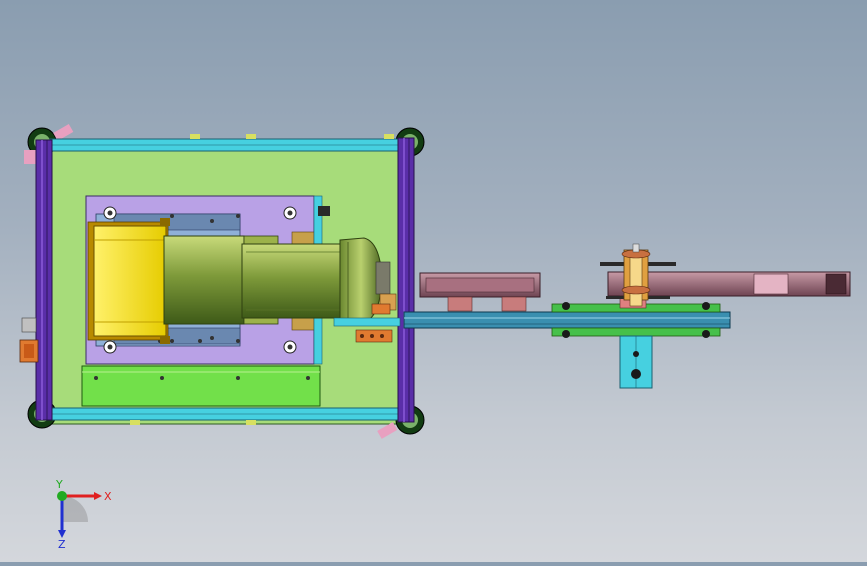  I want to click on gripper-arm-left, so click(480, 292).